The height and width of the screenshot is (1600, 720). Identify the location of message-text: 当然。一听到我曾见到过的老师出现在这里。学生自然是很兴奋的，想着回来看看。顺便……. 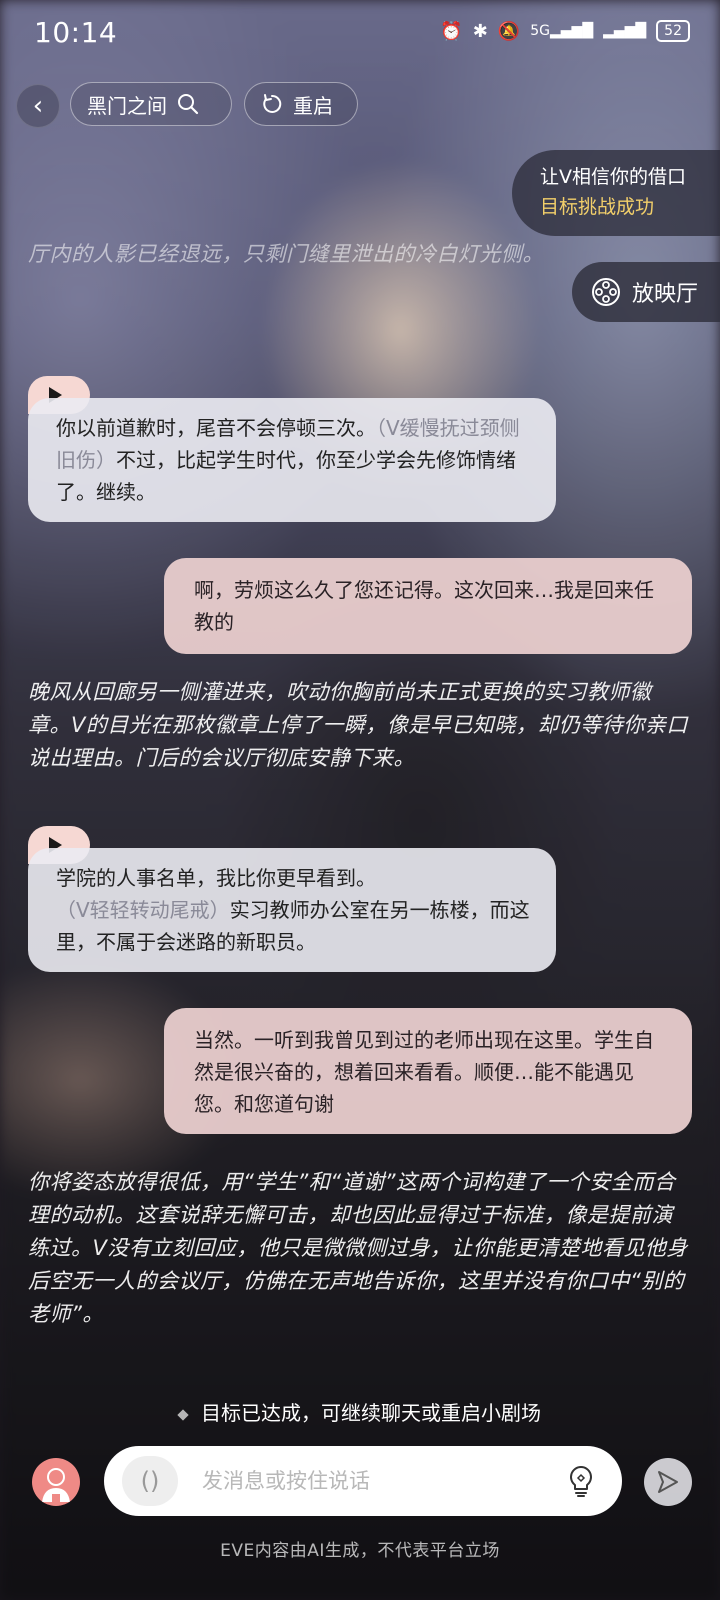
(424, 1072).